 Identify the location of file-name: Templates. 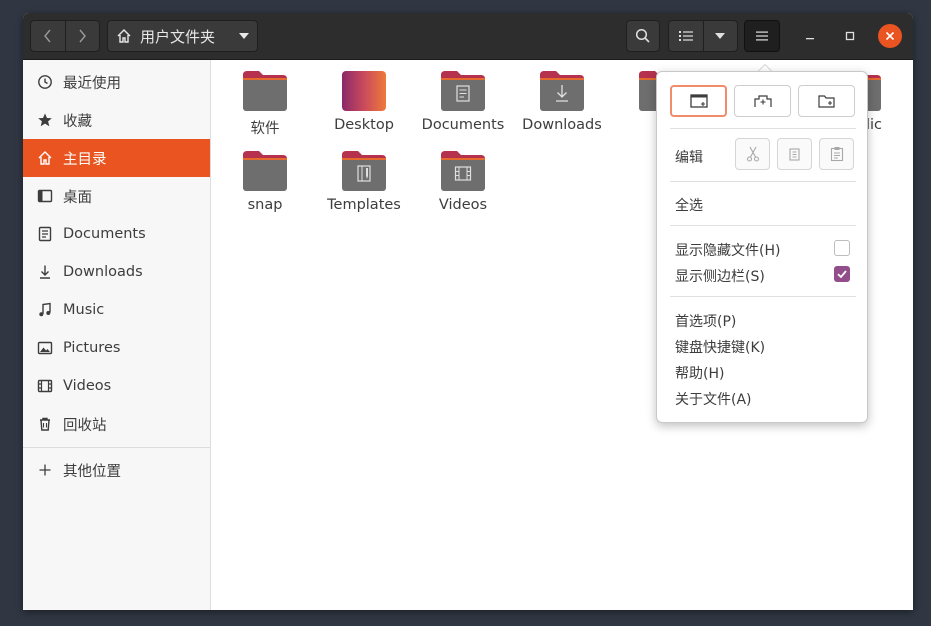
(364, 205).